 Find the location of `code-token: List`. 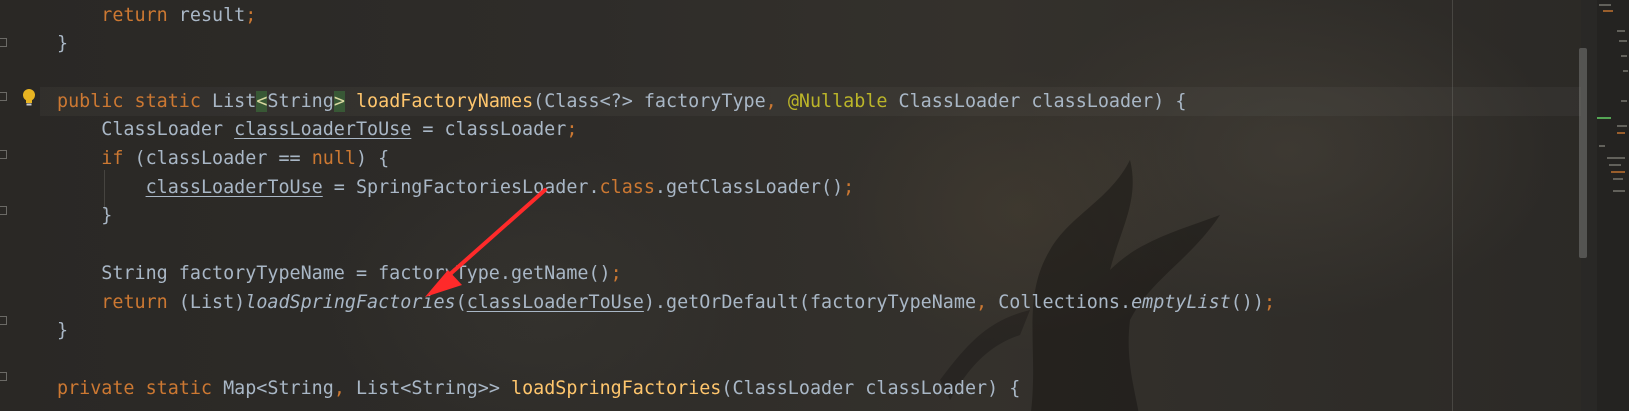

code-token: List is located at coordinates (234, 101).